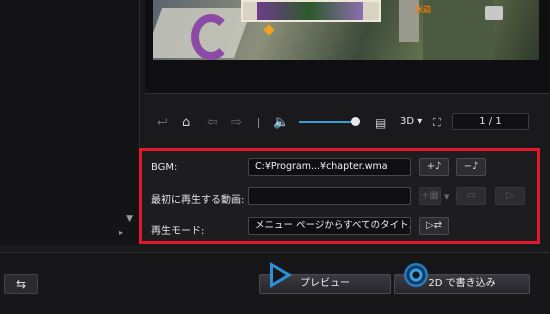 Image resolution: width=550 pixels, height=314 pixels. Describe the element at coordinates (471, 196) in the screenshot. I see `first-video-settings-button: ▭` at that location.